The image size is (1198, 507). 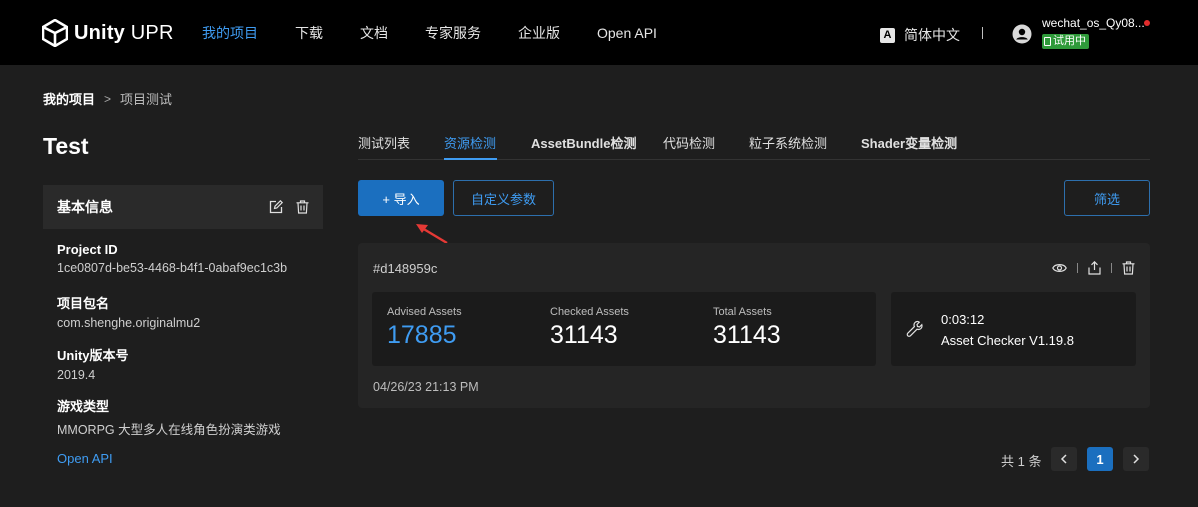 What do you see at coordinates (589, 327) in the screenshot?
I see `stat-checked-assets: Checked Assets 31143` at bounding box center [589, 327].